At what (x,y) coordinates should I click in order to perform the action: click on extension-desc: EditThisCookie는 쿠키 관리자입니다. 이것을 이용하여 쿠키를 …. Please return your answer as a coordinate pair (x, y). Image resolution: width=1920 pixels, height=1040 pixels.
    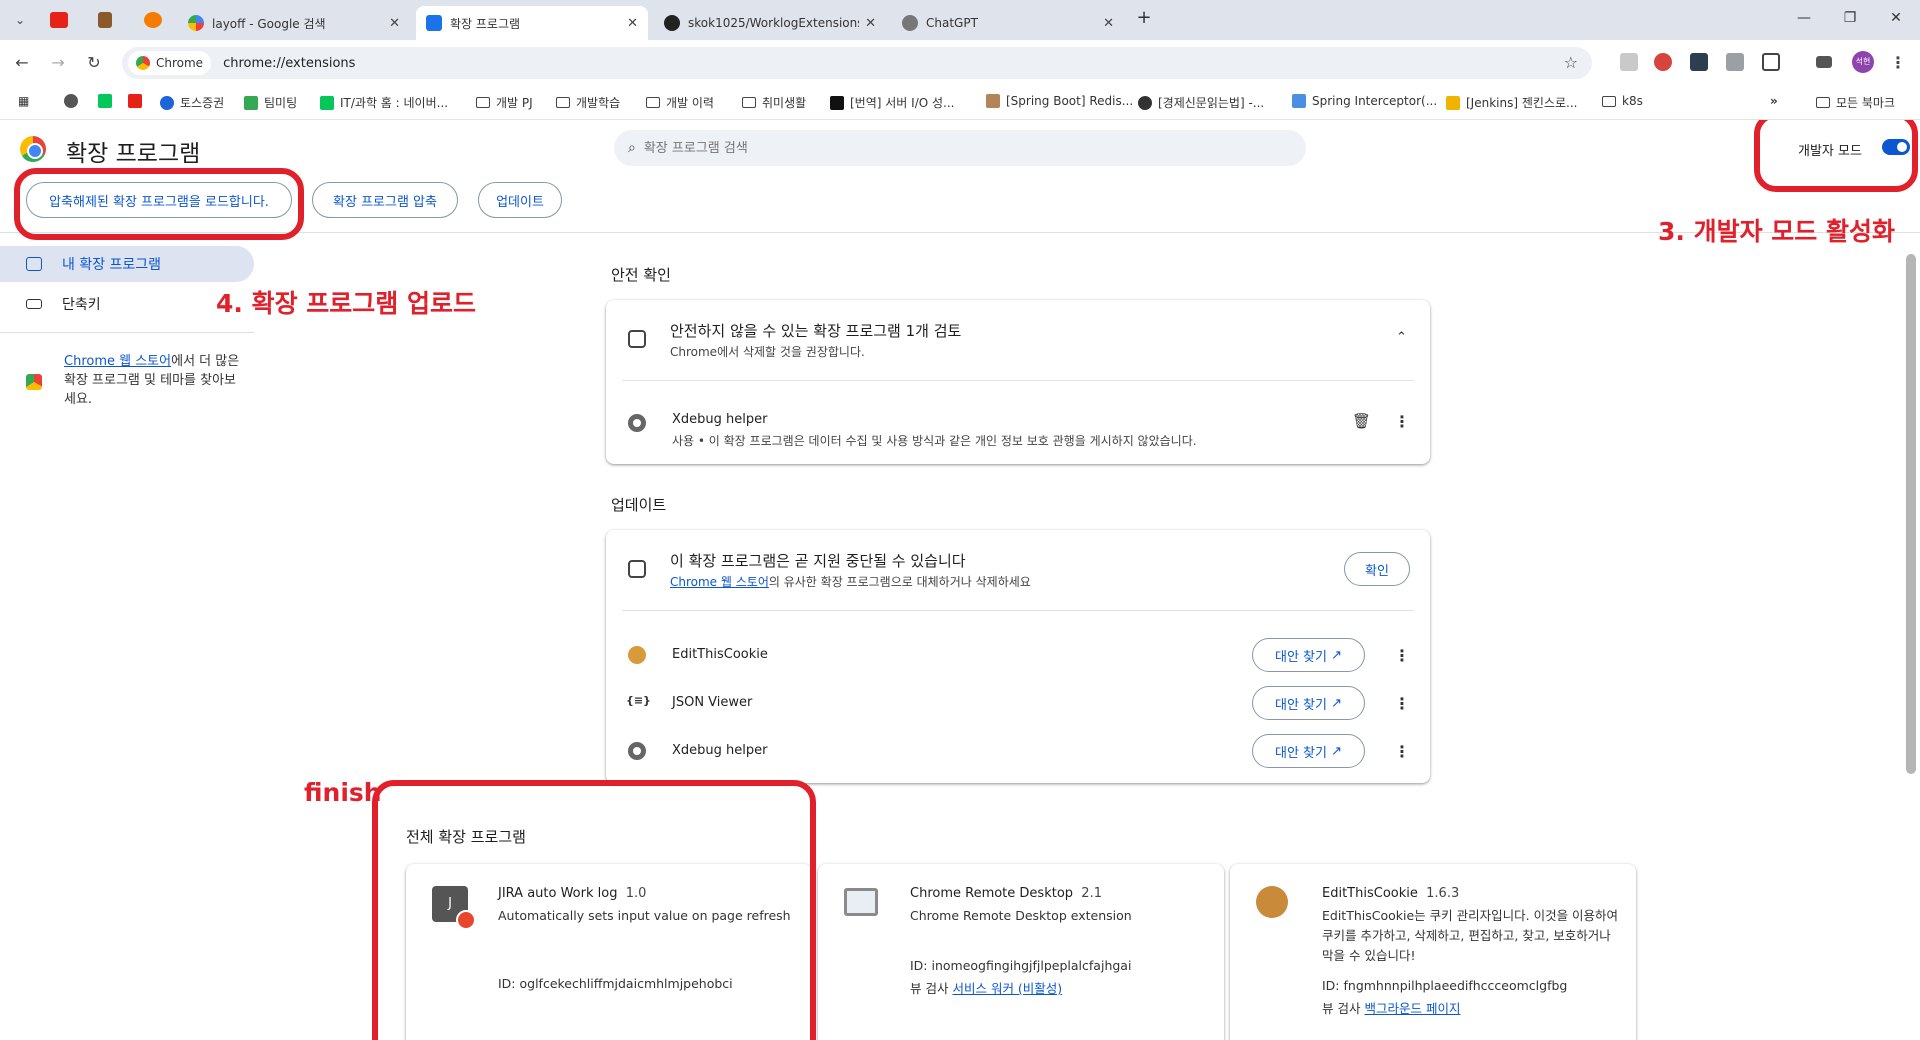
    Looking at the image, I should click on (1470, 935).